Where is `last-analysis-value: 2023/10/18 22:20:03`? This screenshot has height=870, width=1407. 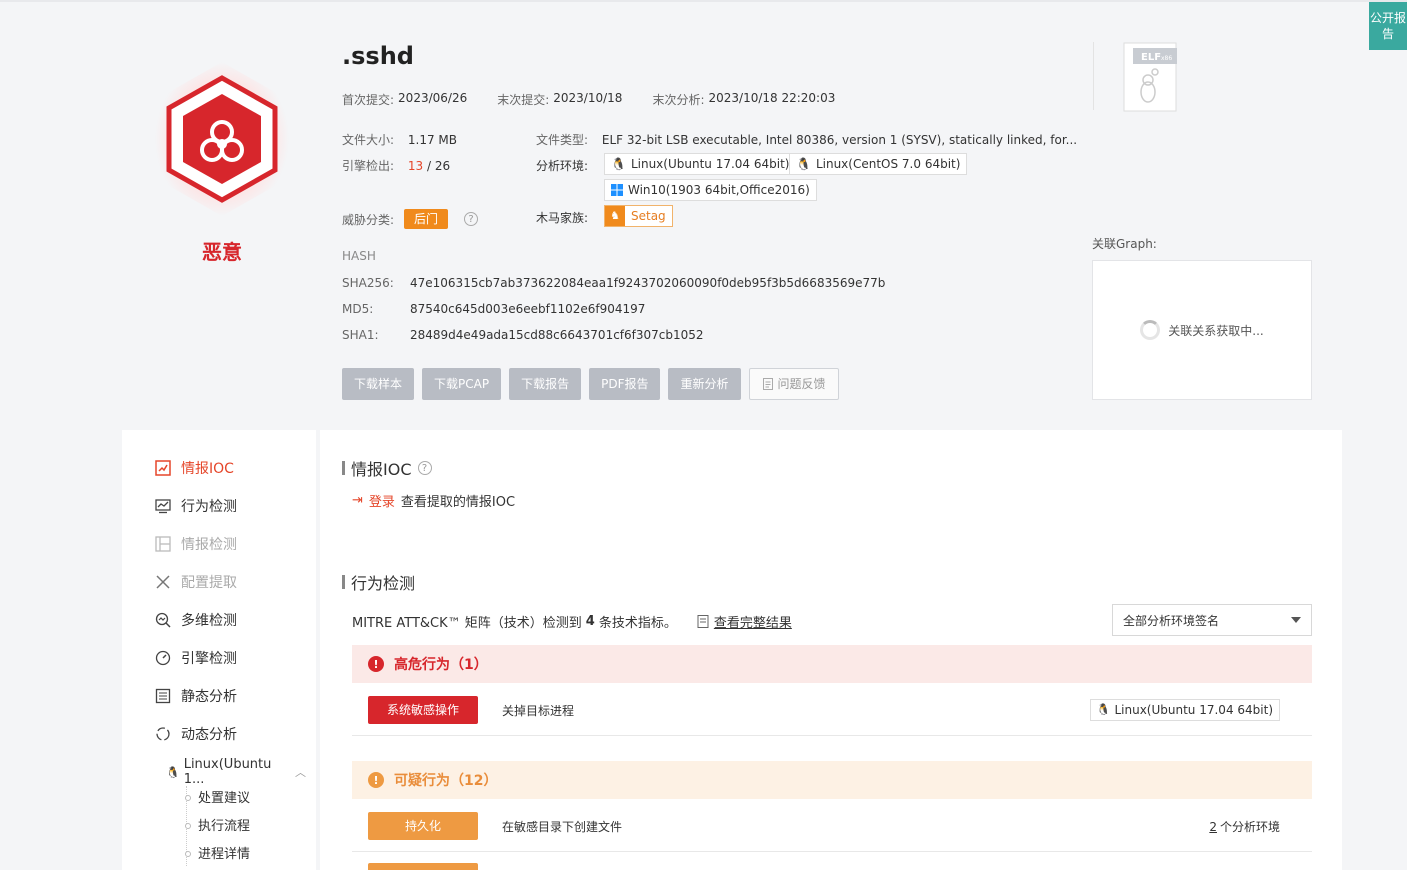 last-analysis-value: 2023/10/18 22:20:03 is located at coordinates (772, 98).